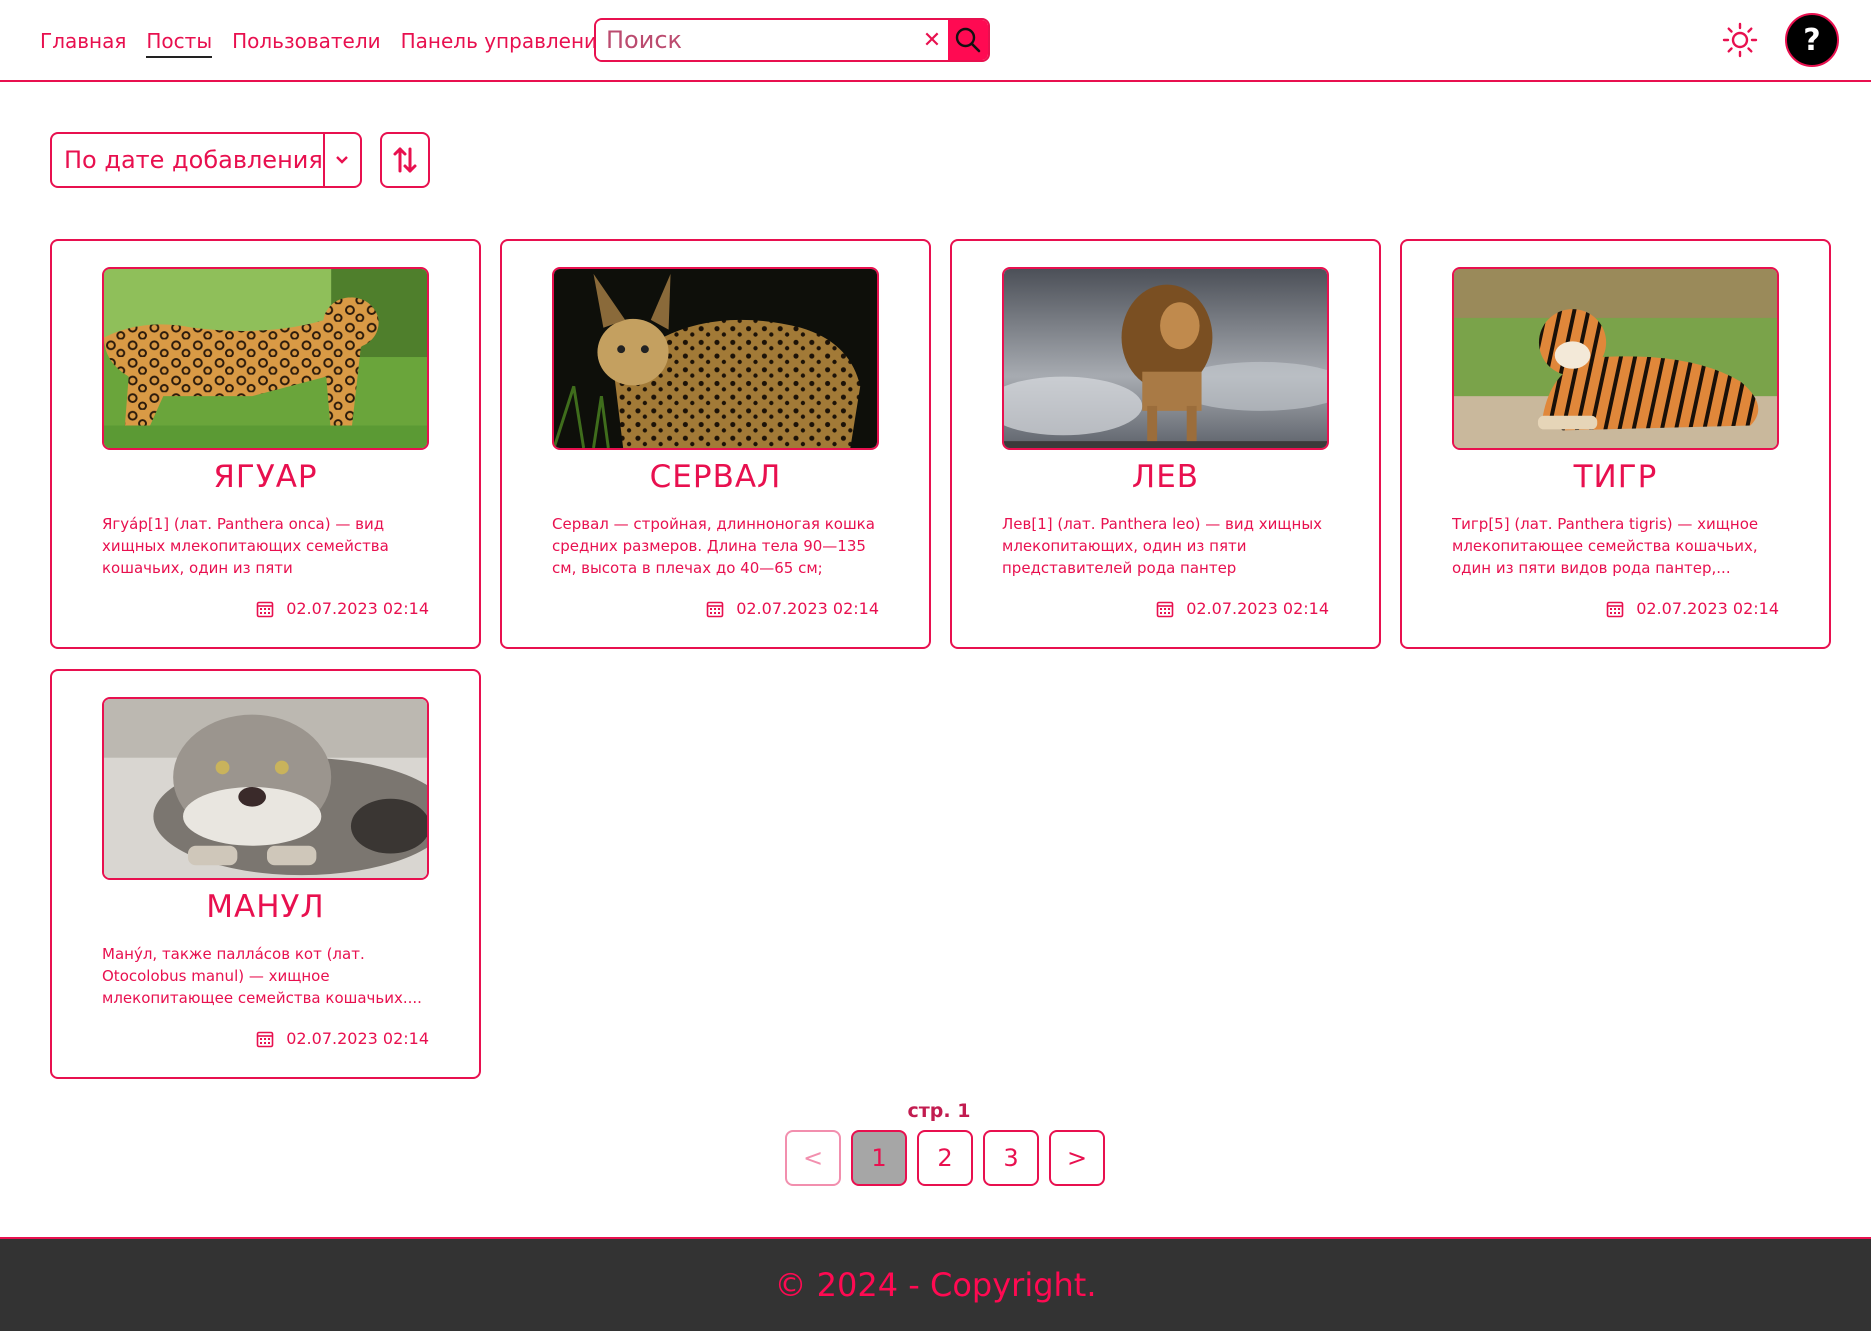 The width and height of the screenshot is (1871, 1331). What do you see at coordinates (1077, 1158) in the screenshot?
I see `next-page-button: >` at bounding box center [1077, 1158].